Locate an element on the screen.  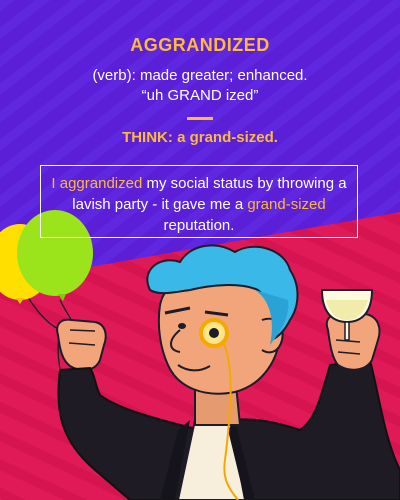
think-text: a grand-sized. is located at coordinates (227, 137).